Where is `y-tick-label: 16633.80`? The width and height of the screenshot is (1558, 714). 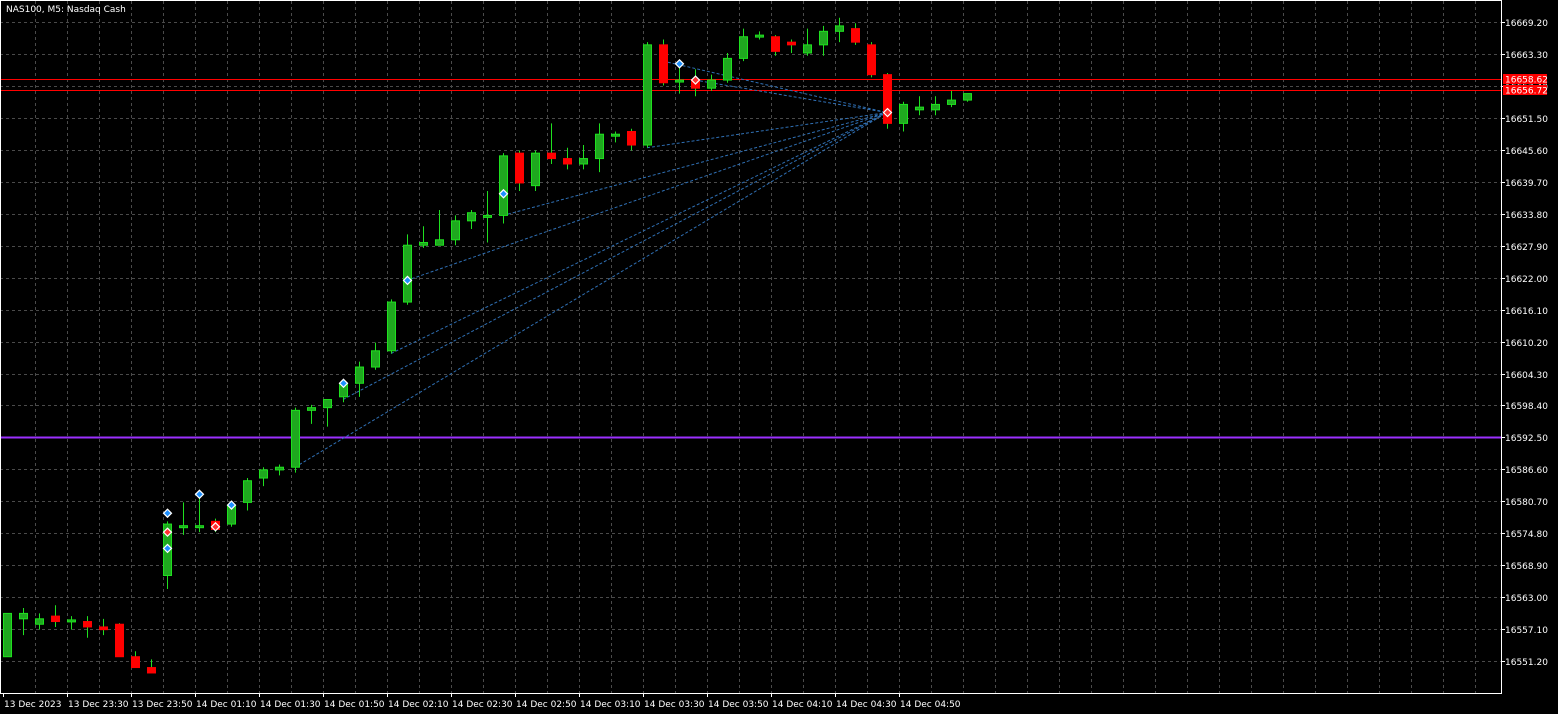
y-tick-label: 16633.80 is located at coordinates (1526, 216).